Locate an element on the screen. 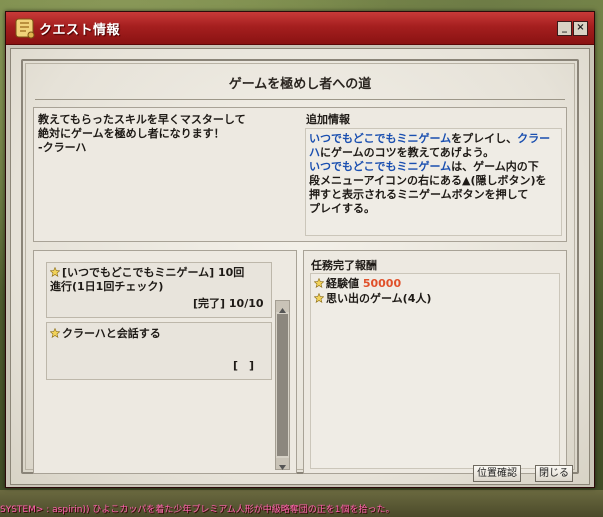 The height and width of the screenshot is (517, 603). quest-title: ゲームを極めし者への道 is located at coordinates (300, 84).